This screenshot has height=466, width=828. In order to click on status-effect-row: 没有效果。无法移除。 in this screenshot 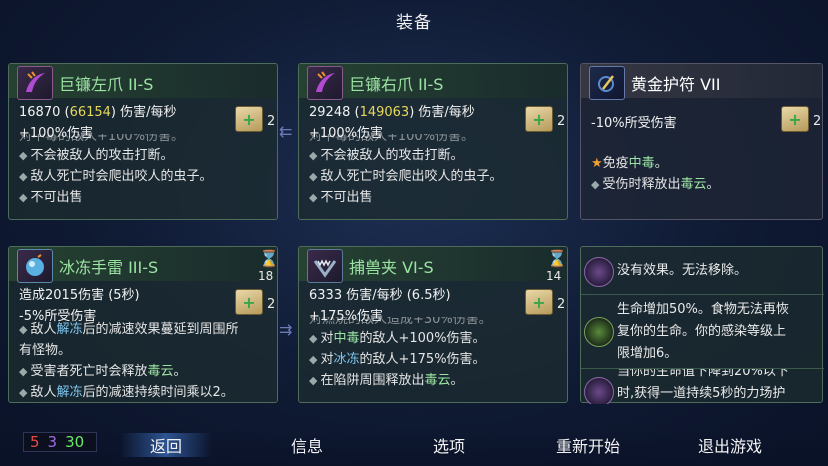, I will do `click(702, 271)`.